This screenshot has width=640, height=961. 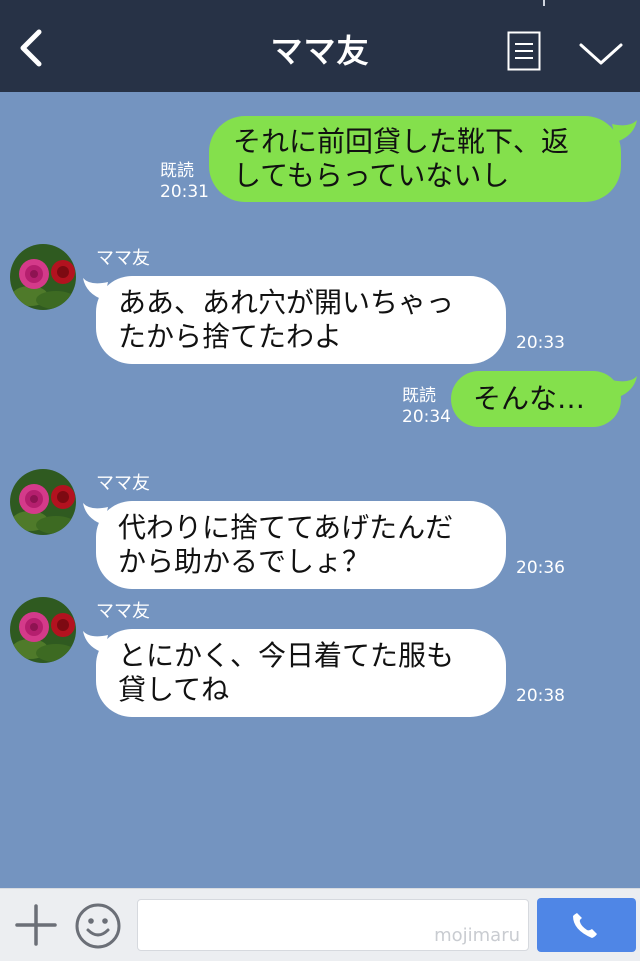 I want to click on watermark-text: mojimaru, so click(x=477, y=935).